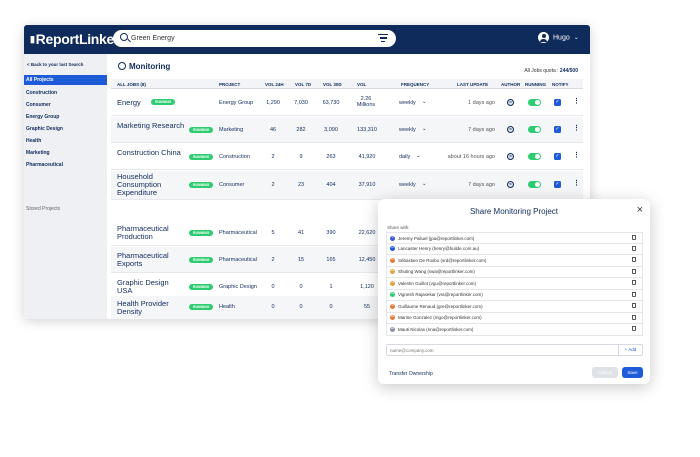  What do you see at coordinates (151, 153) in the screenshot?
I see `job-name: Construction China` at bounding box center [151, 153].